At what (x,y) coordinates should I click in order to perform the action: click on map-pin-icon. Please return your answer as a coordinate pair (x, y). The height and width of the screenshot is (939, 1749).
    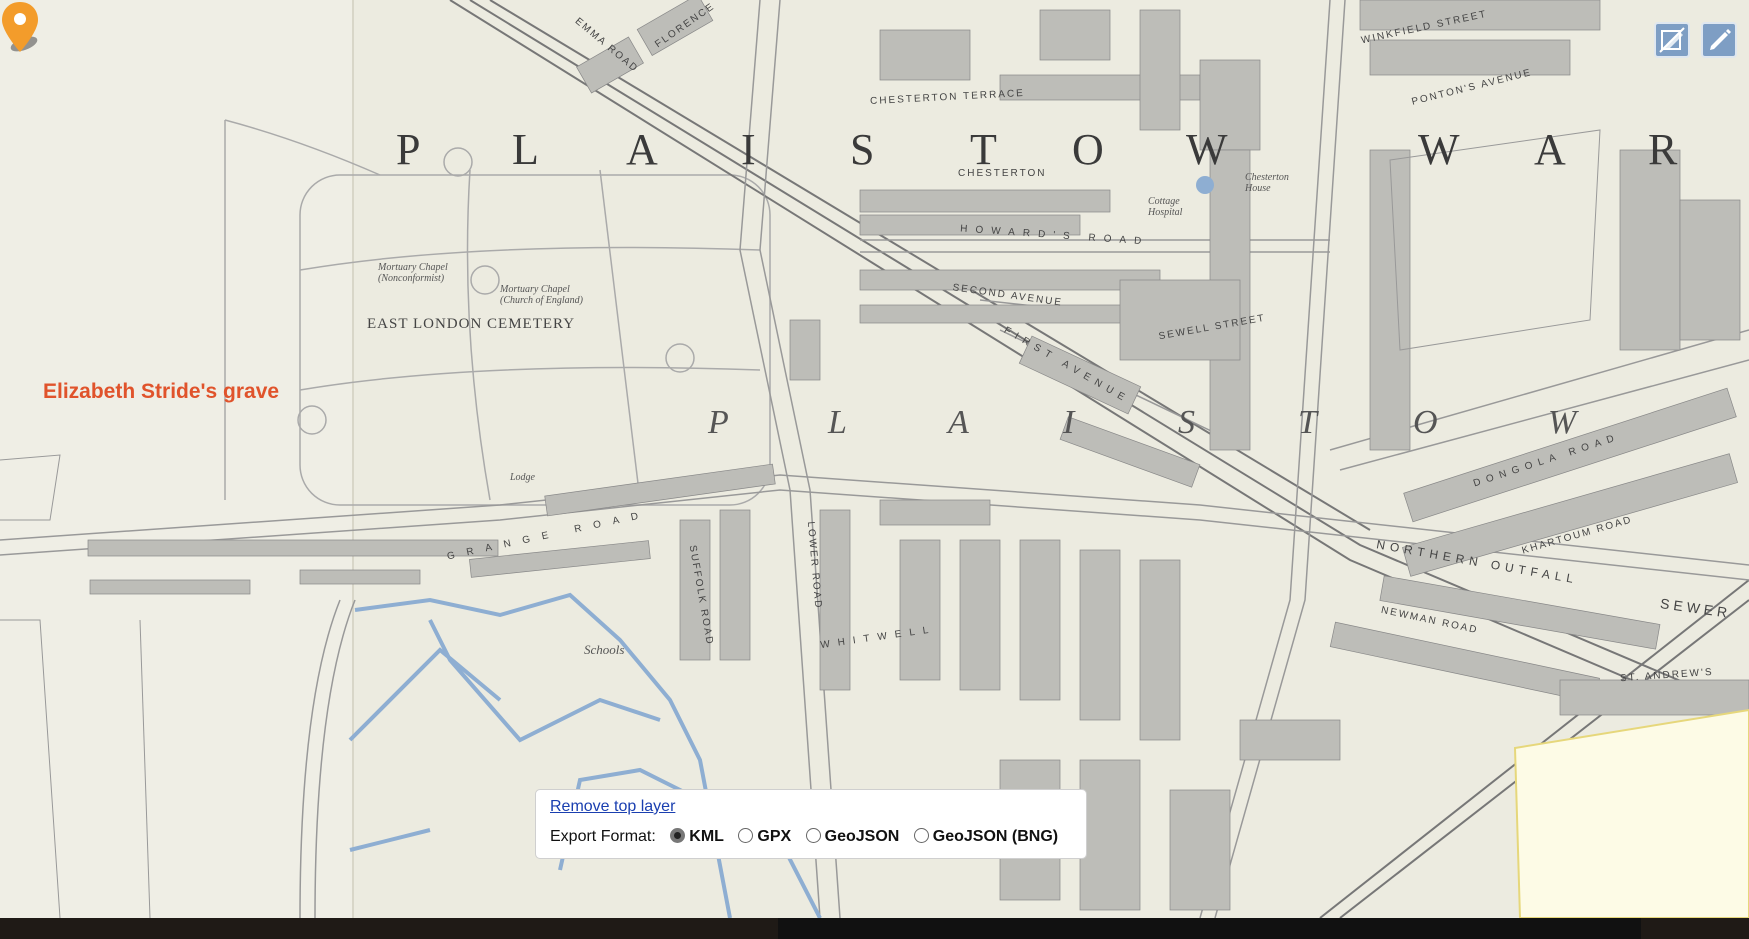
    Looking at the image, I should click on (20, 28).